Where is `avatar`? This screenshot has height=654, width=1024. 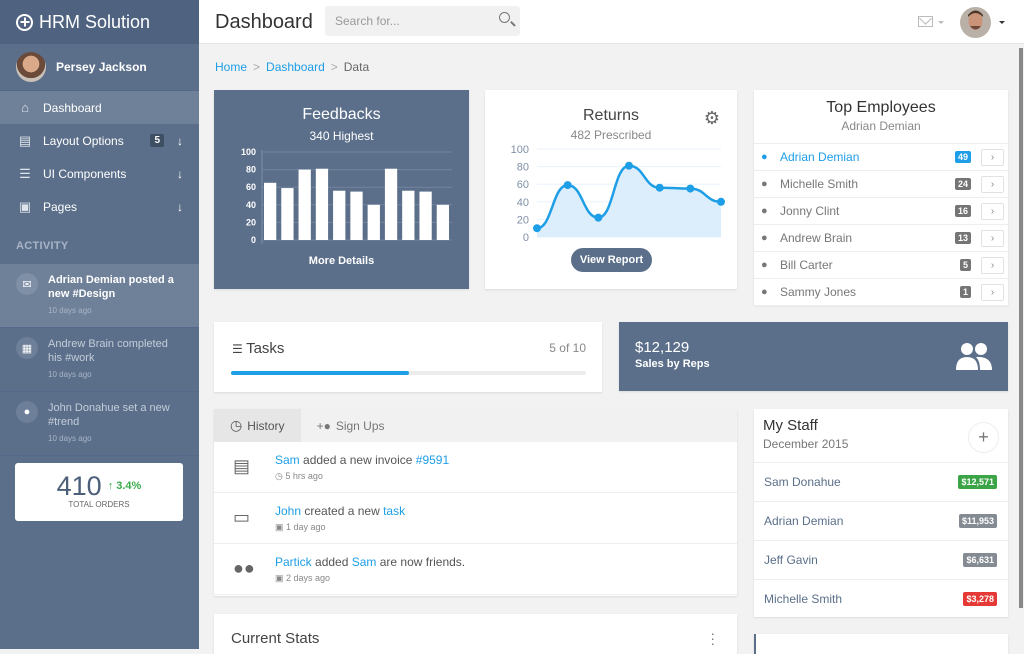
avatar is located at coordinates (31, 67).